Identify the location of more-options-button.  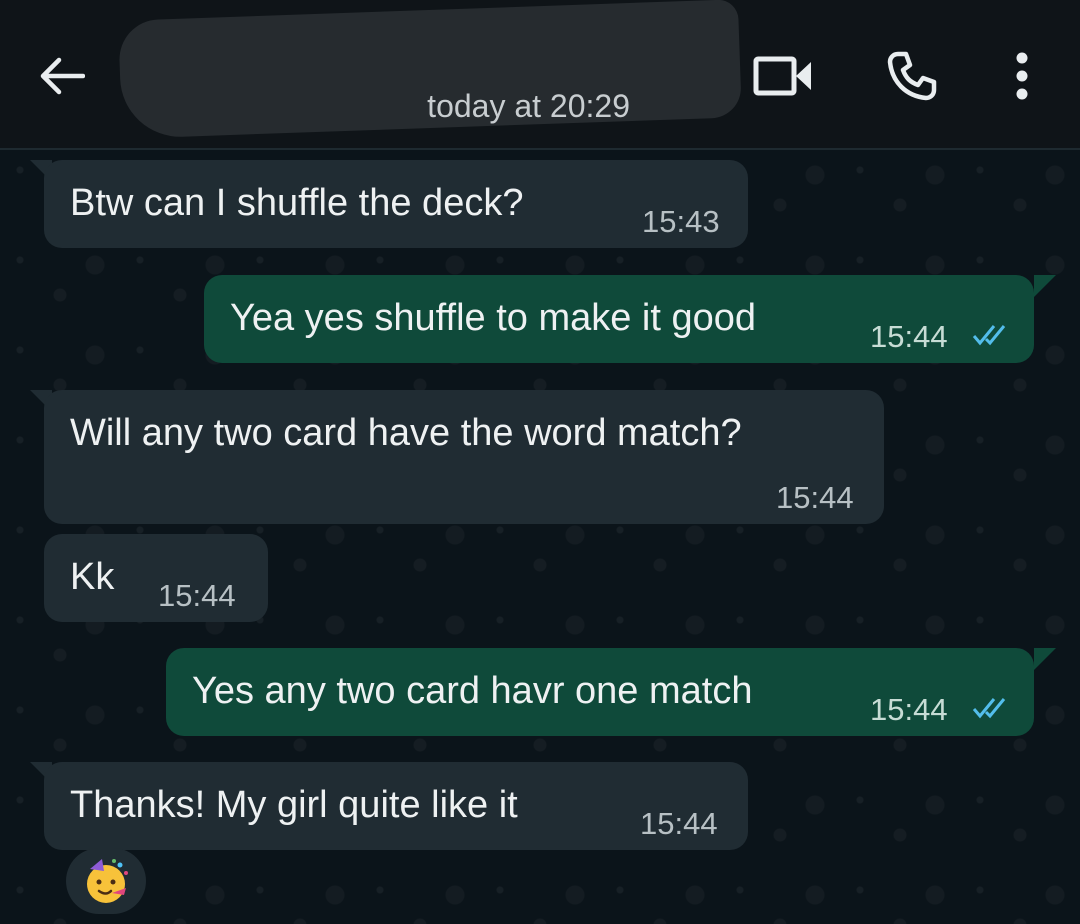
(1022, 76).